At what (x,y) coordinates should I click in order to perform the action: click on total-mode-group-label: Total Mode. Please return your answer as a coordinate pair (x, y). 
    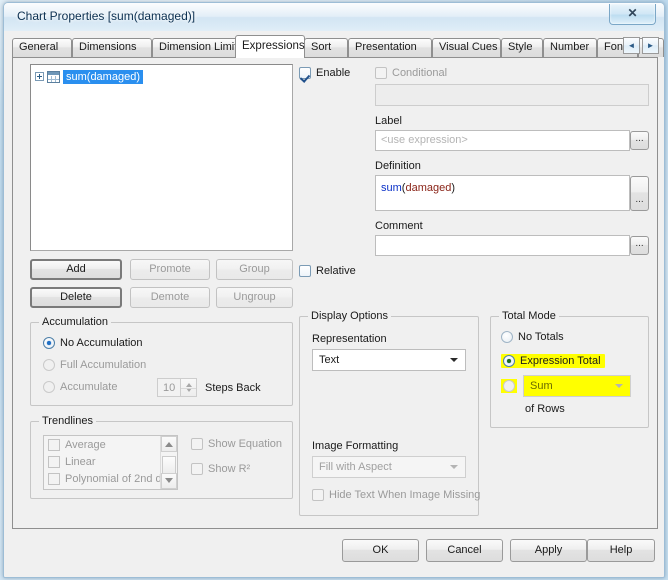
    Looking at the image, I should click on (529, 316).